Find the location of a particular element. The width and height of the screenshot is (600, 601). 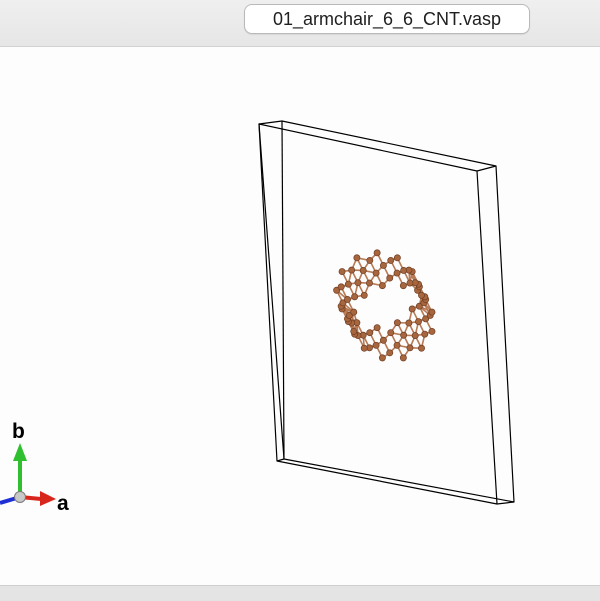

axis-triad: b a is located at coordinates (34, 467).